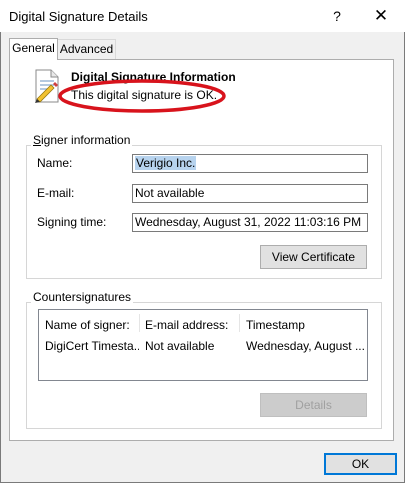  Describe the element at coordinates (78, 16) in the screenshot. I see `window-title: Digital Signature Details` at that location.